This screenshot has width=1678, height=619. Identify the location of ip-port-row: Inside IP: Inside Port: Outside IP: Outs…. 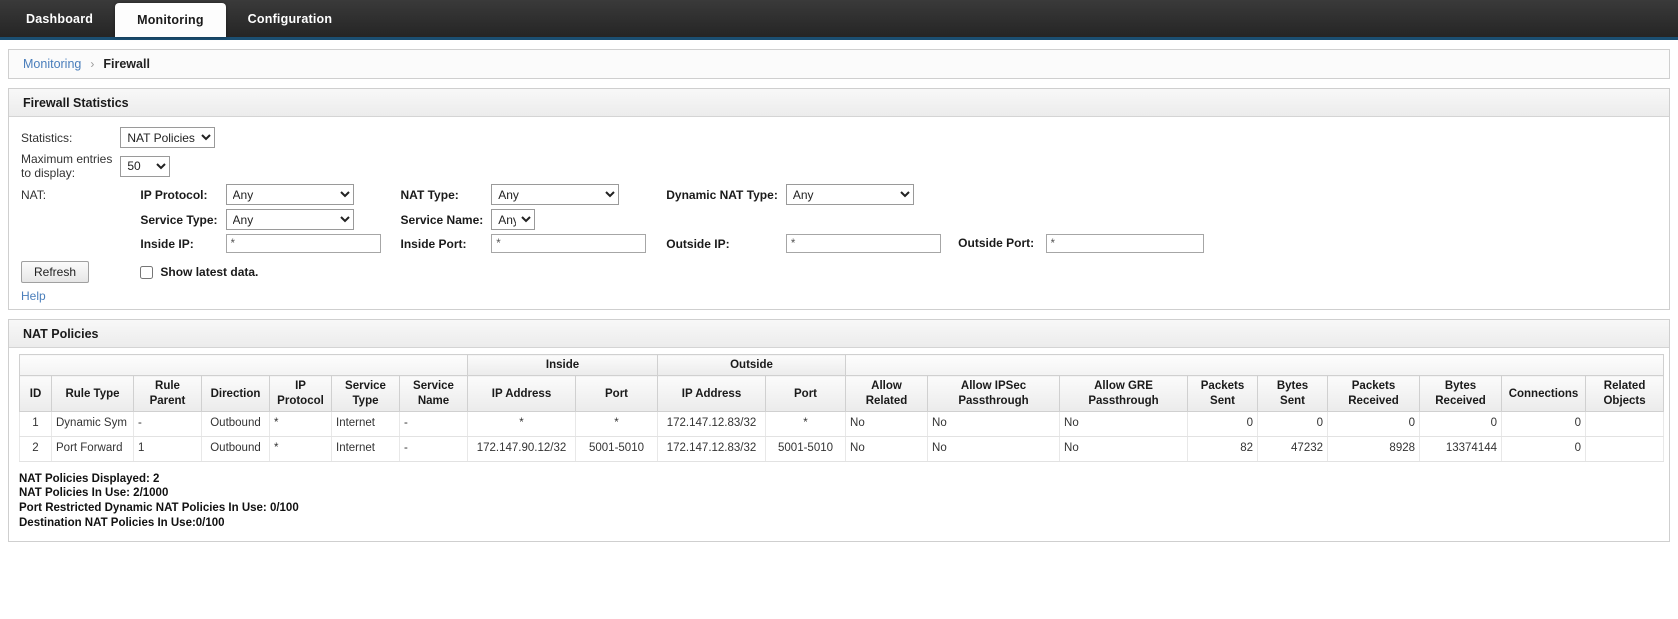
(606, 243).